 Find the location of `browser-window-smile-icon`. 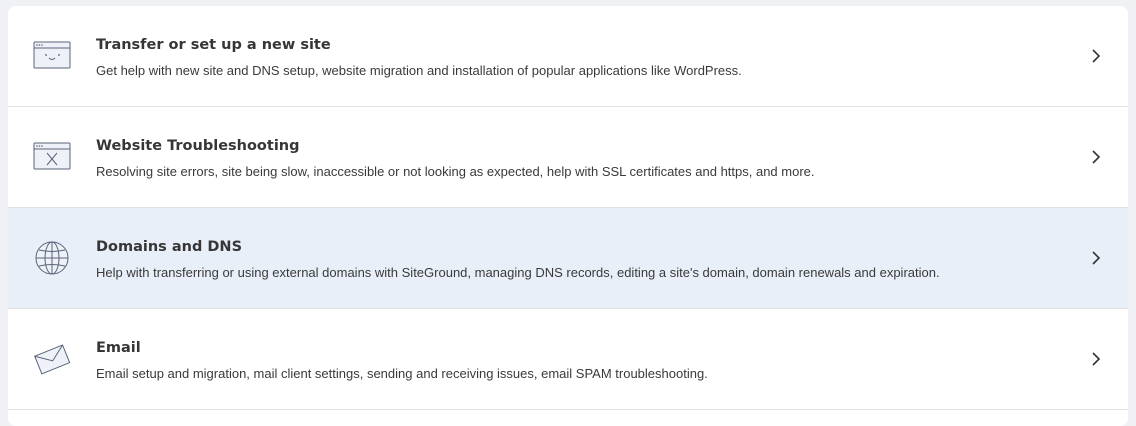

browser-window-smile-icon is located at coordinates (52, 55).